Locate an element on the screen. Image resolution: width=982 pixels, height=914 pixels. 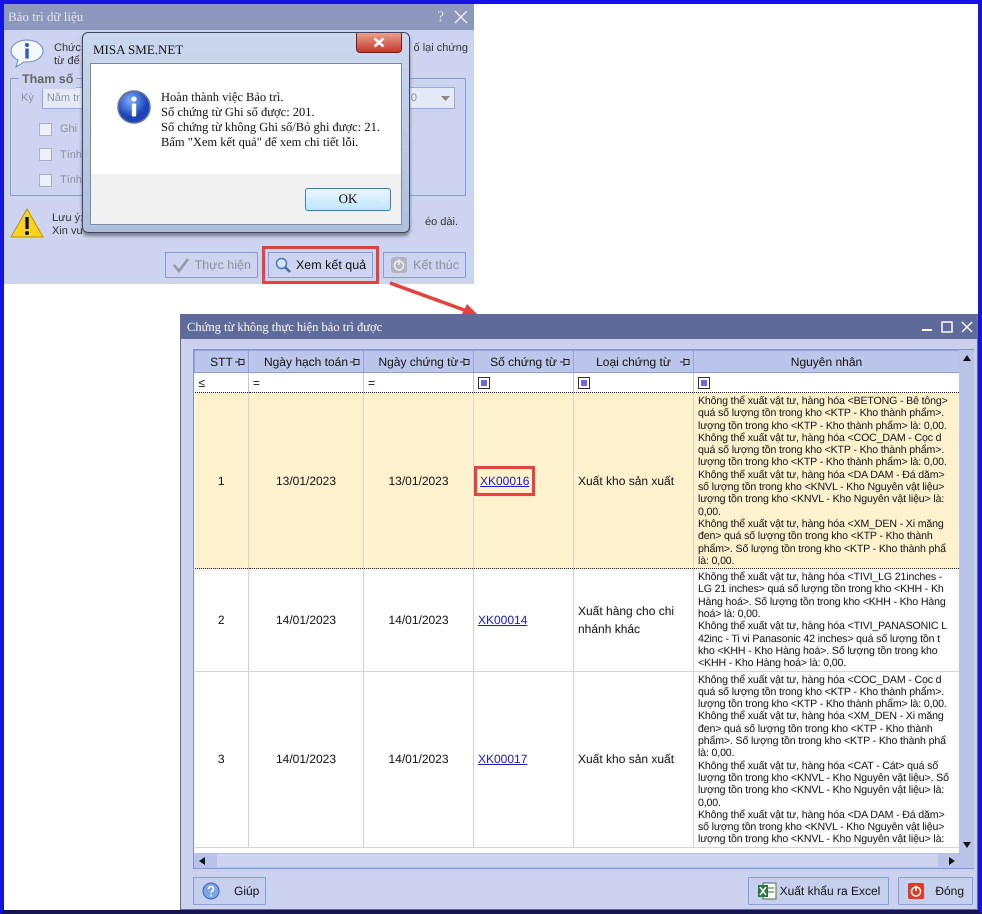
reason-text: kho <KHH - Kho Hàng hoá>. Số lượng tồn trong kho is located at coordinates (818, 651).